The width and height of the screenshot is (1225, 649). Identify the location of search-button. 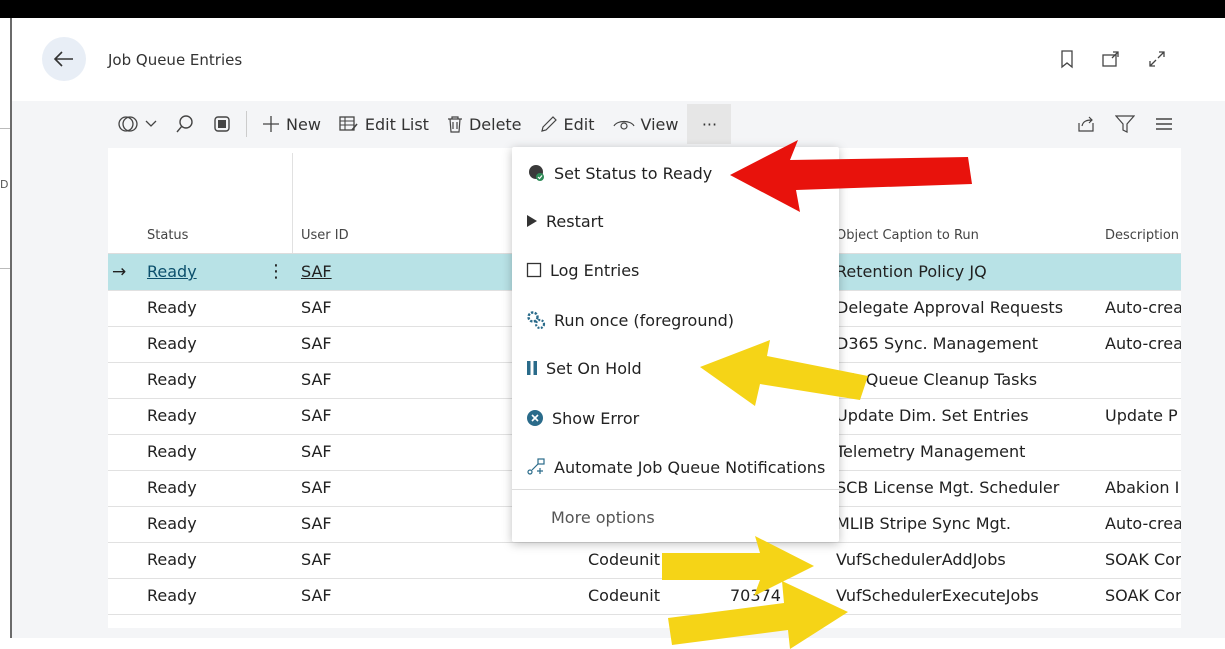
(185, 124).